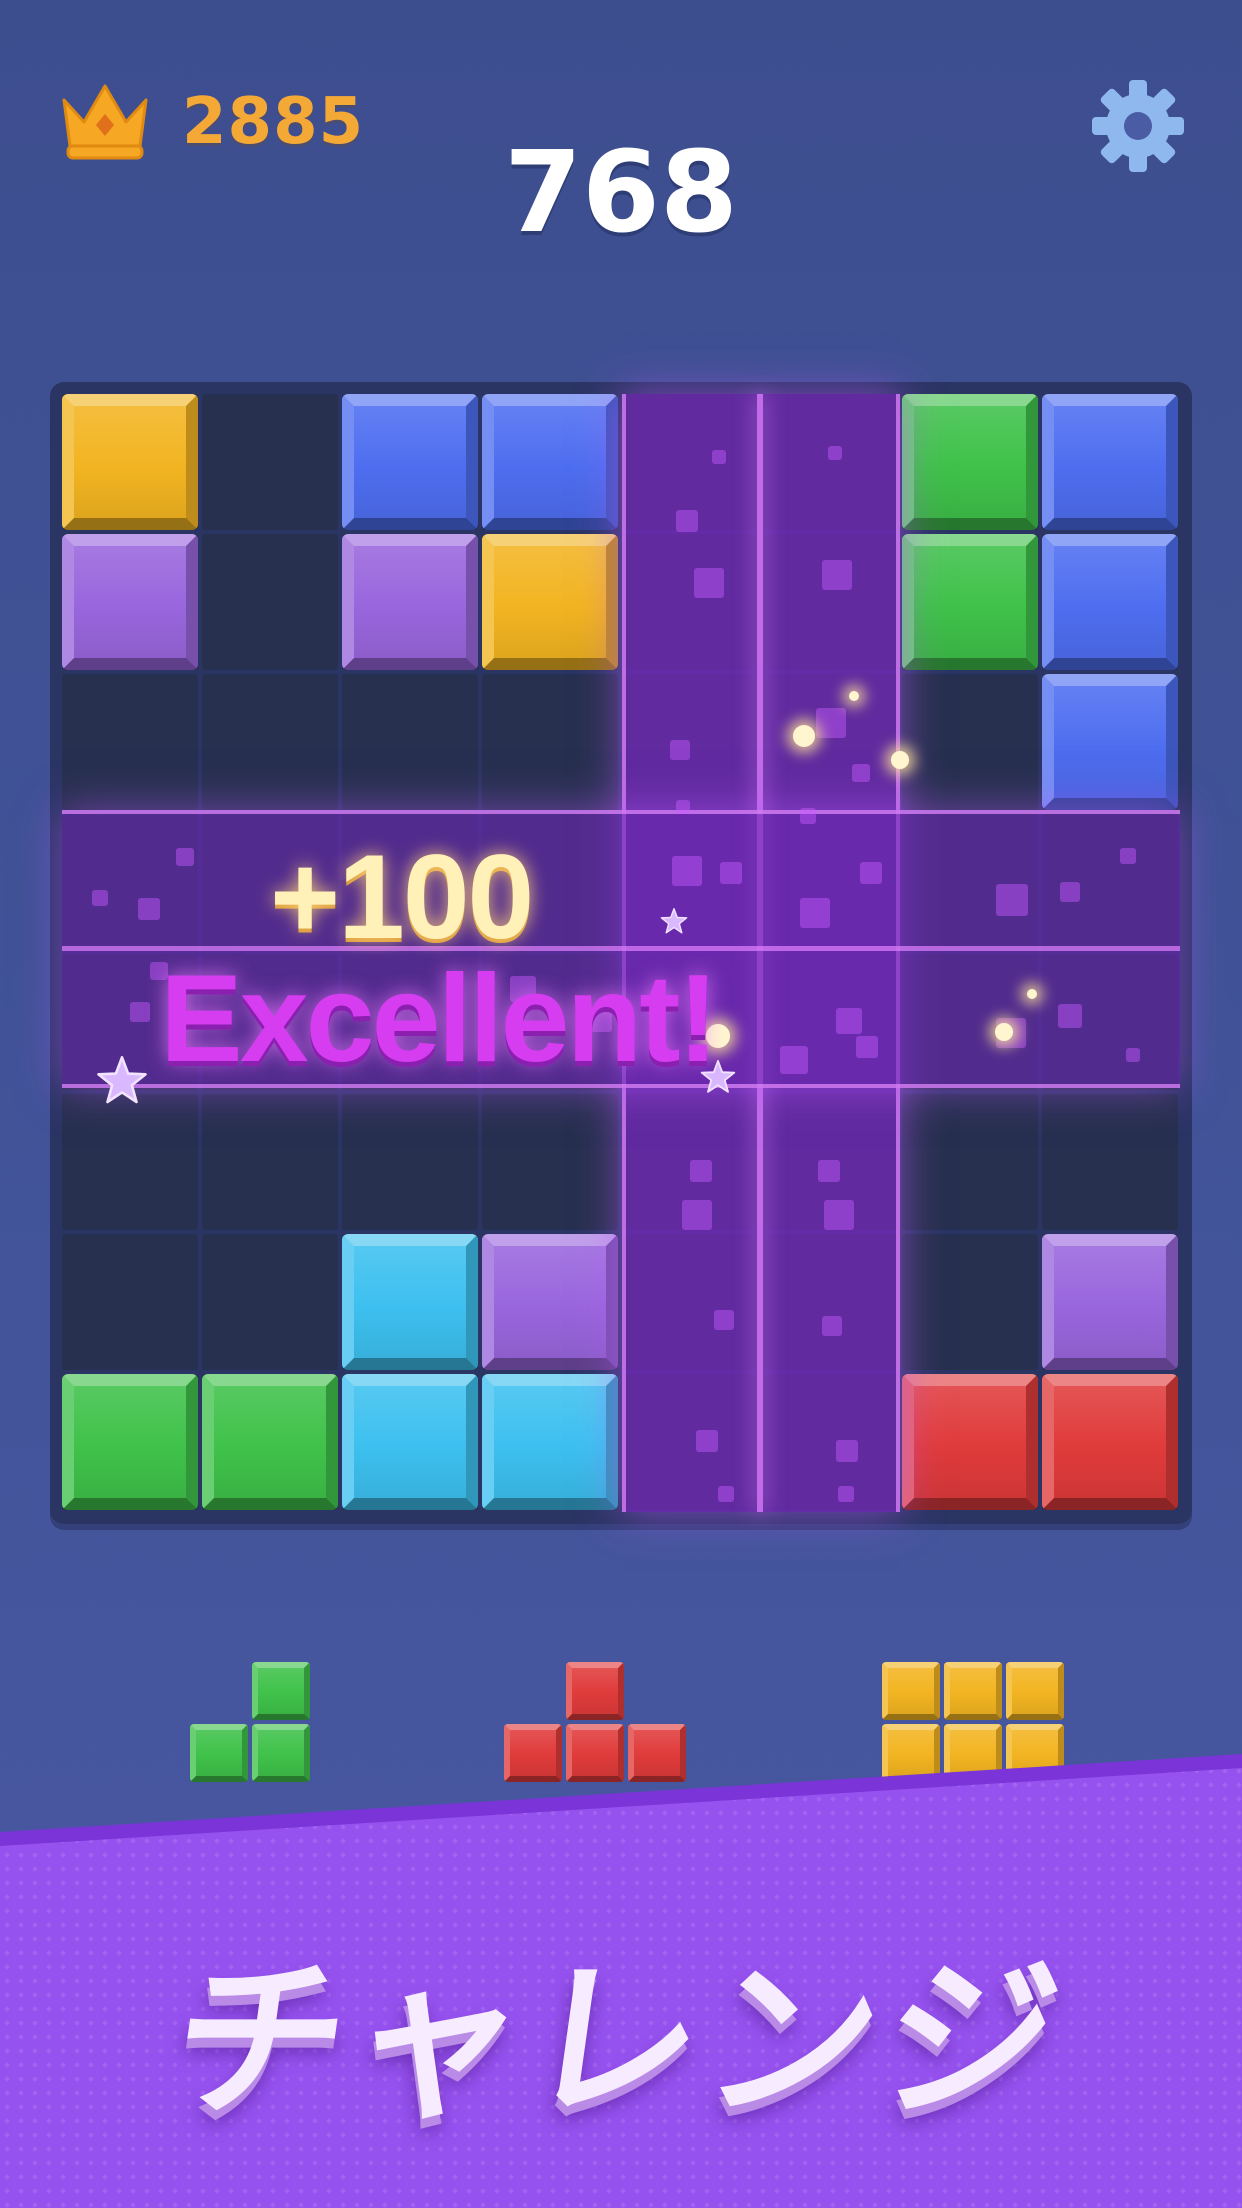 Image resolution: width=1242 pixels, height=2208 pixels. Describe the element at coordinates (621, 193) in the screenshot. I see `current-score: 768` at that location.